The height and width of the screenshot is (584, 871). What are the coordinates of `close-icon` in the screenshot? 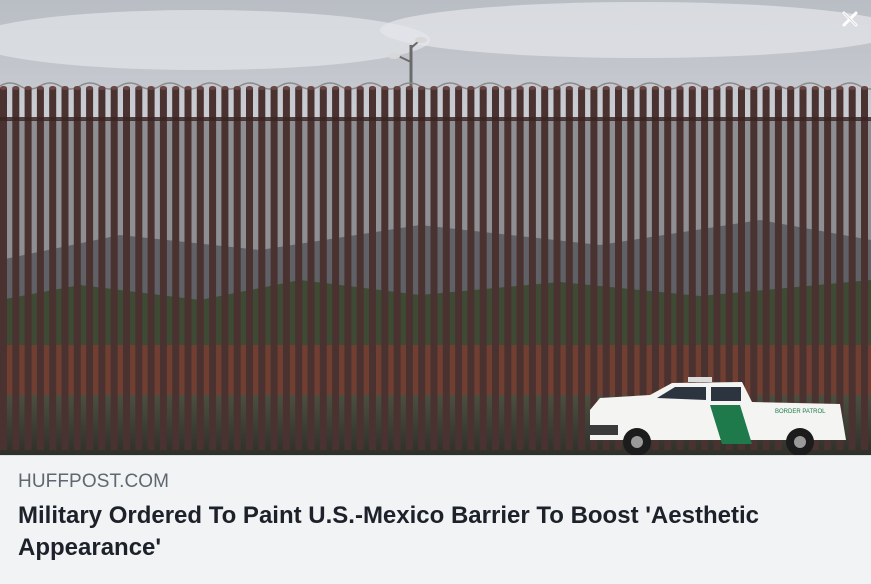 It's located at (850, 19).